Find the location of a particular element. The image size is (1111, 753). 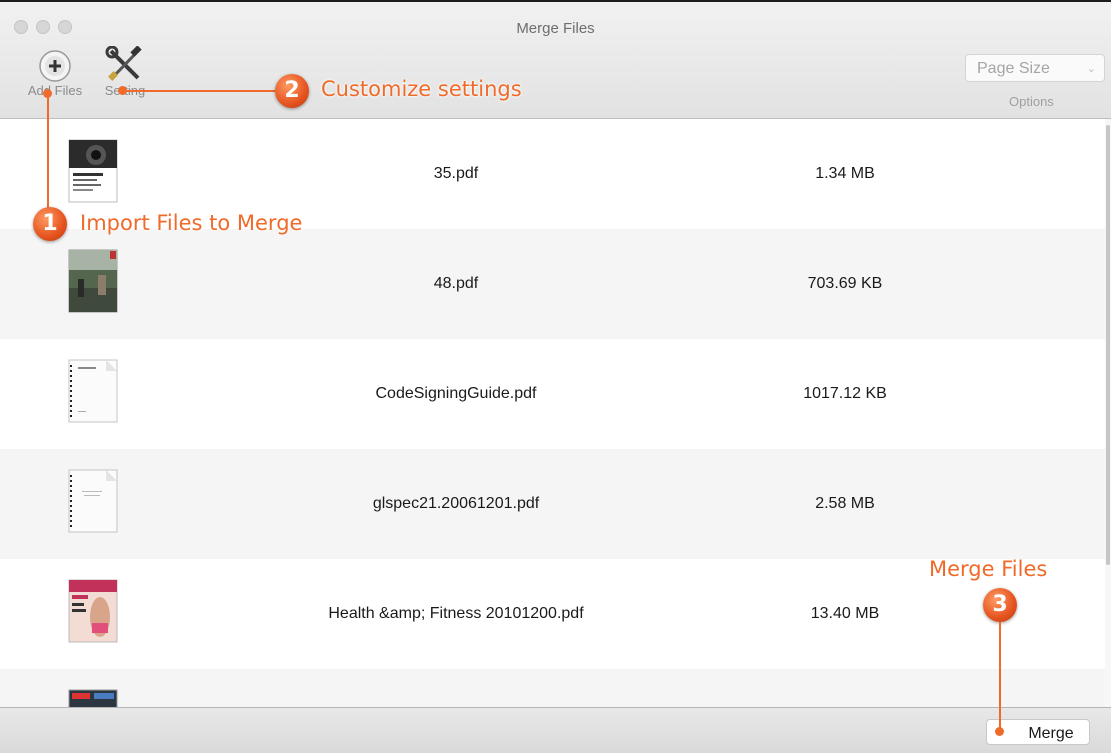

file-name: Health &amp; Fitness 20101200.pdf is located at coordinates (456, 613).